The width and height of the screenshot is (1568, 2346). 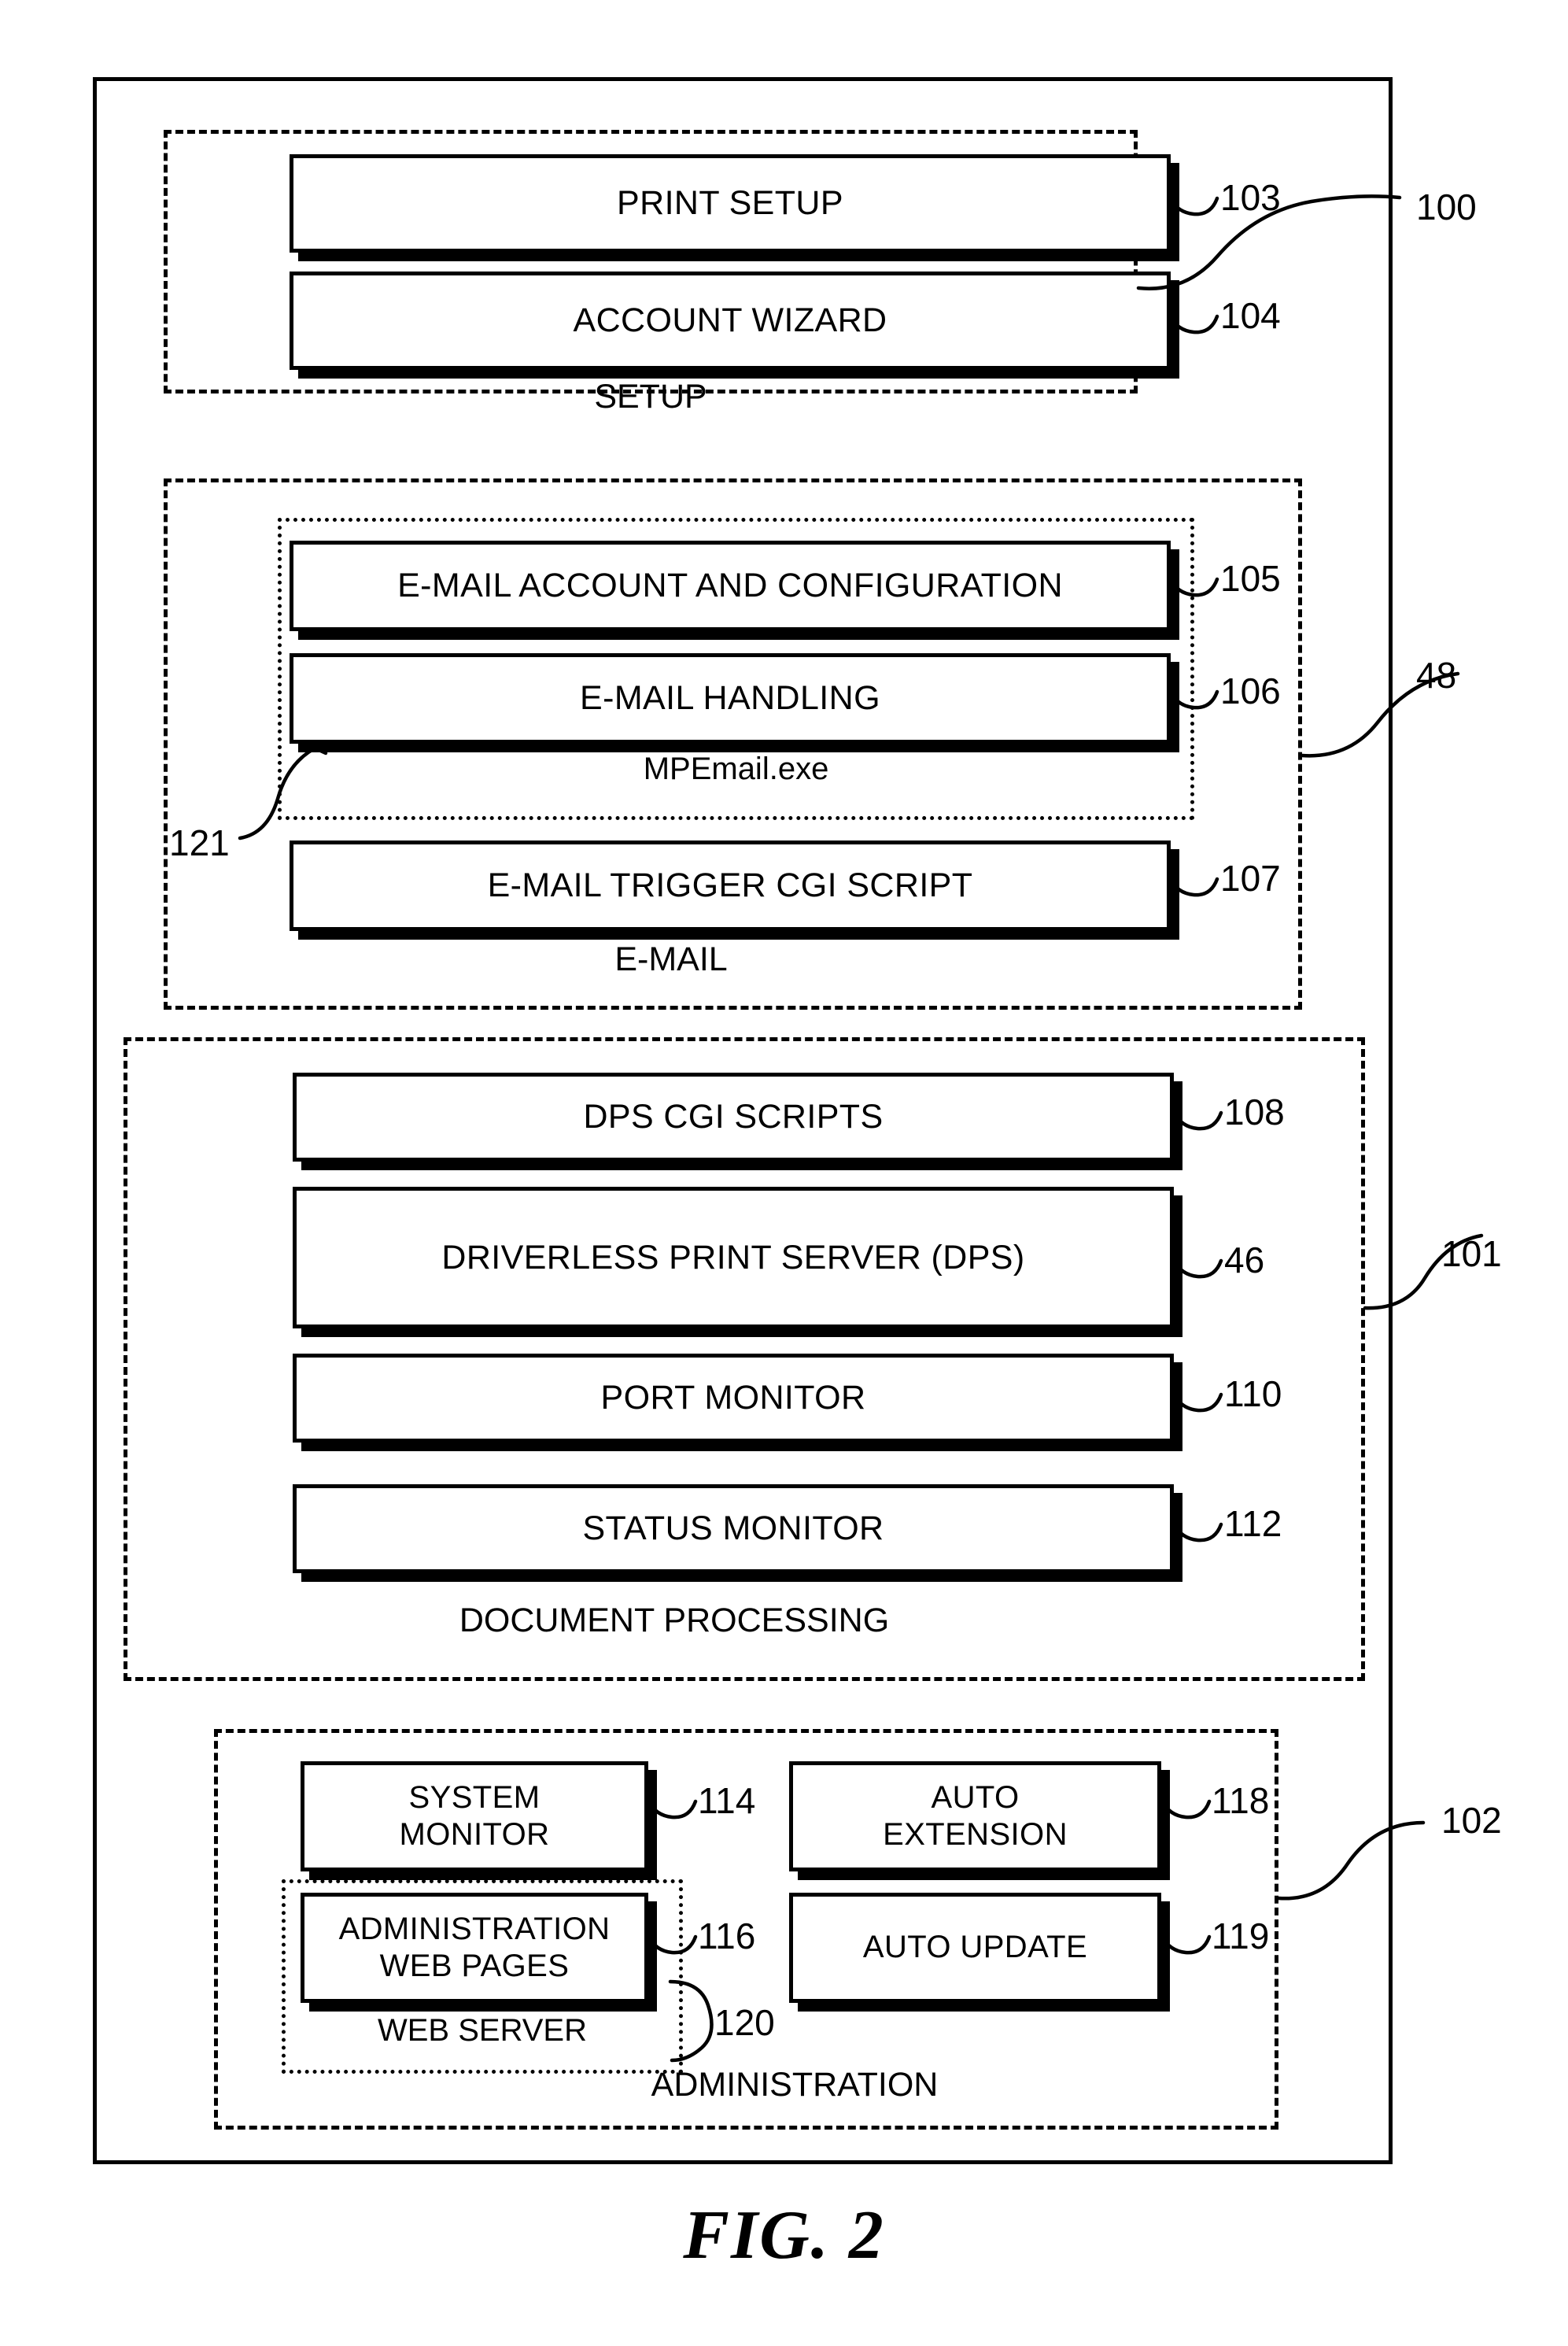 What do you see at coordinates (1244, 1260) in the screenshot?
I see `ref-46: 46` at bounding box center [1244, 1260].